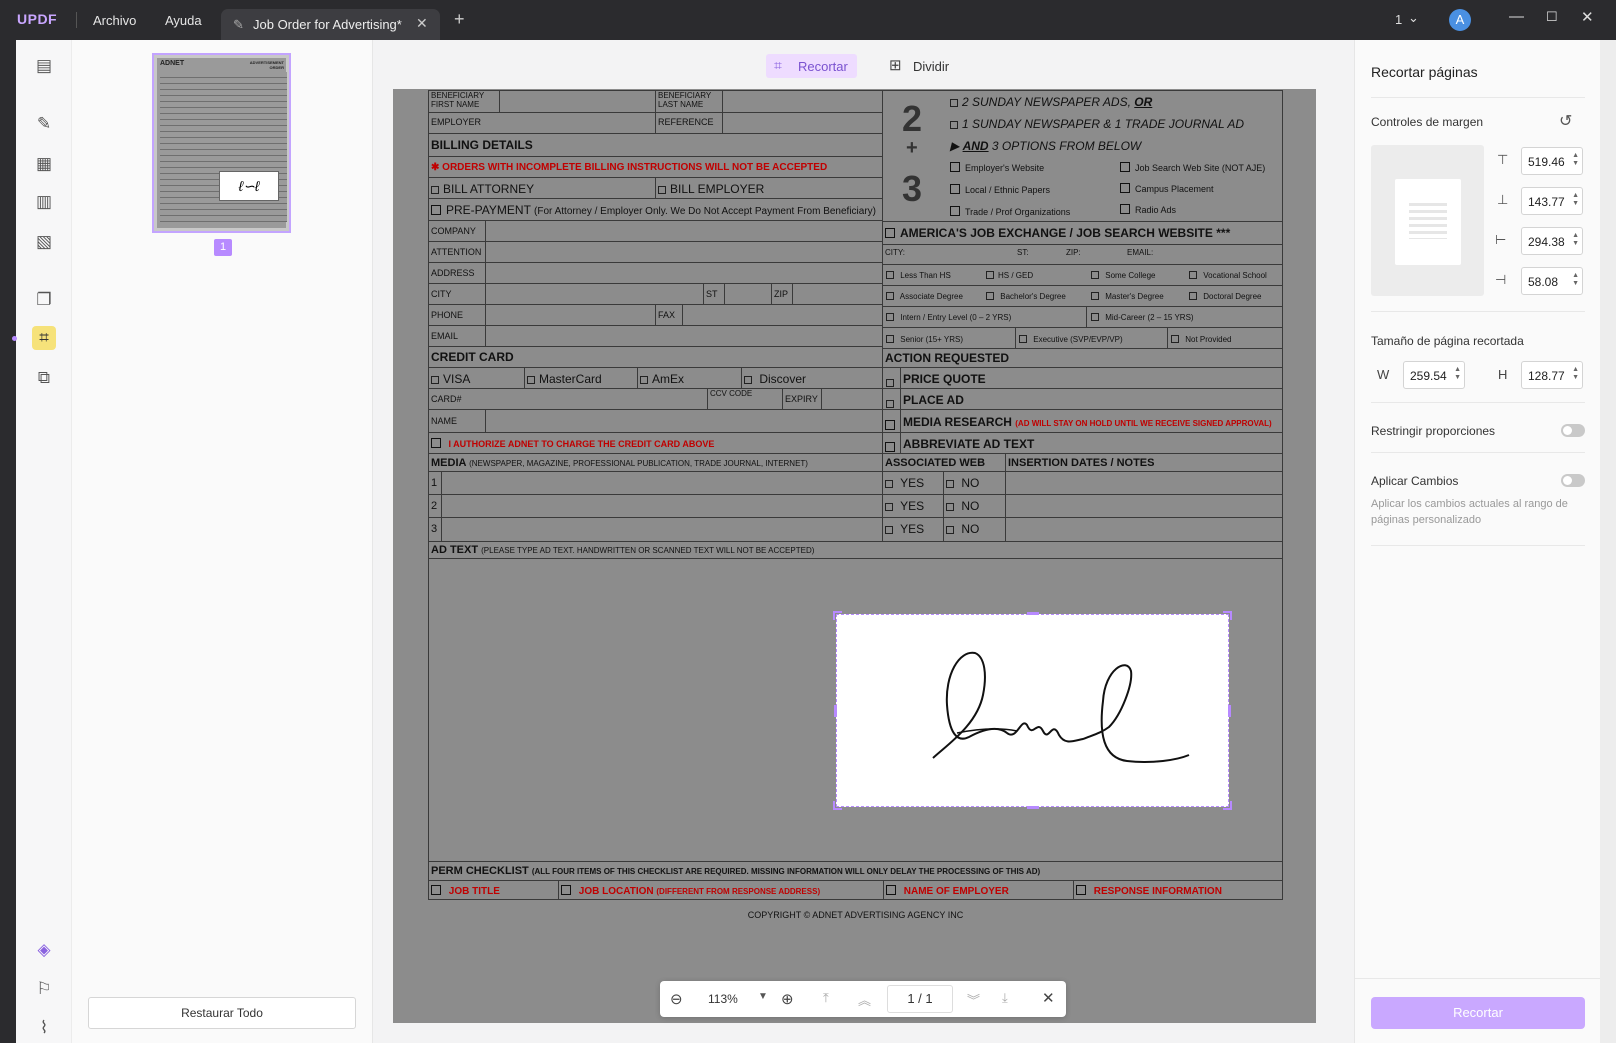  Describe the element at coordinates (459, 19) in the screenshot. I see `new-tab-icon: +` at that location.